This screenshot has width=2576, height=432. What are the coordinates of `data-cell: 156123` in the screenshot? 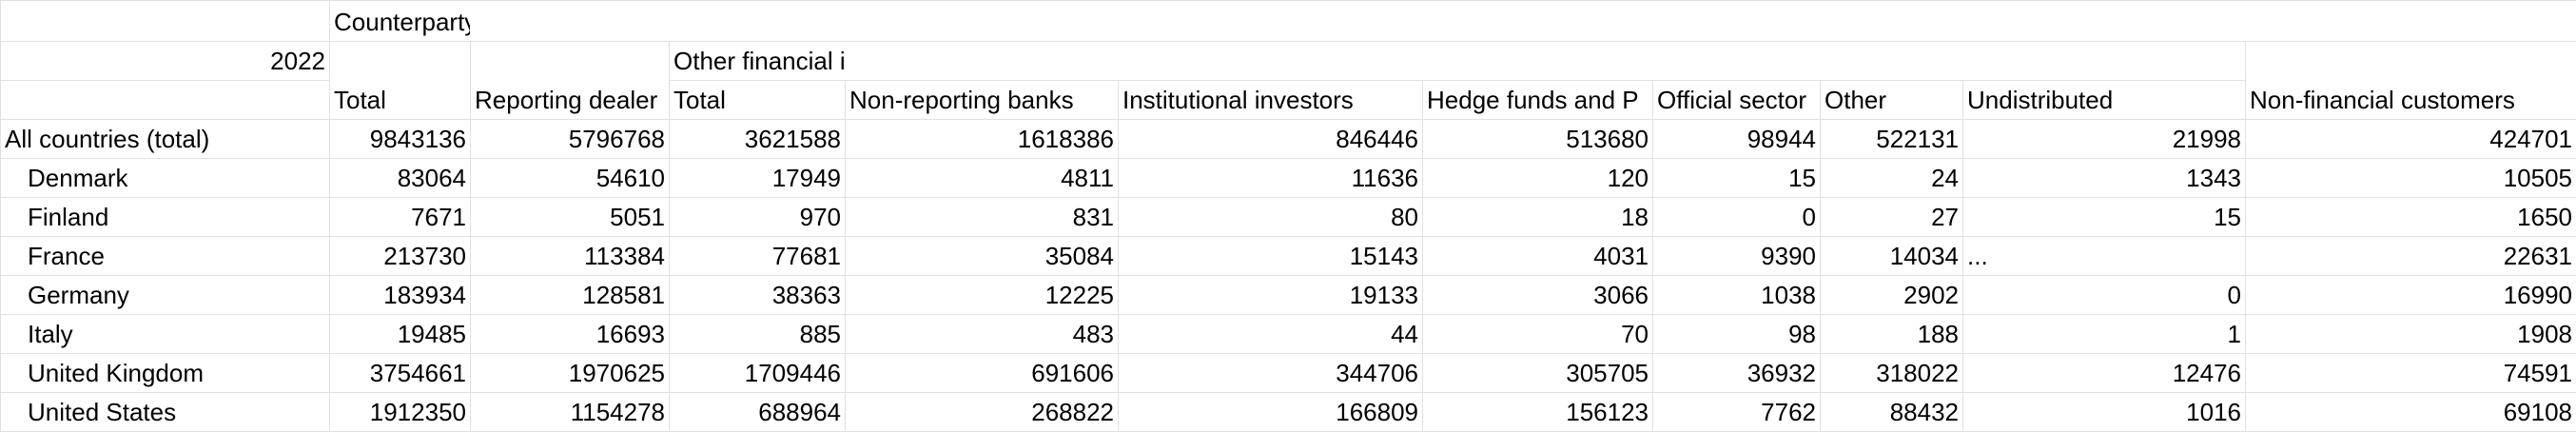 It's located at (1538, 412).